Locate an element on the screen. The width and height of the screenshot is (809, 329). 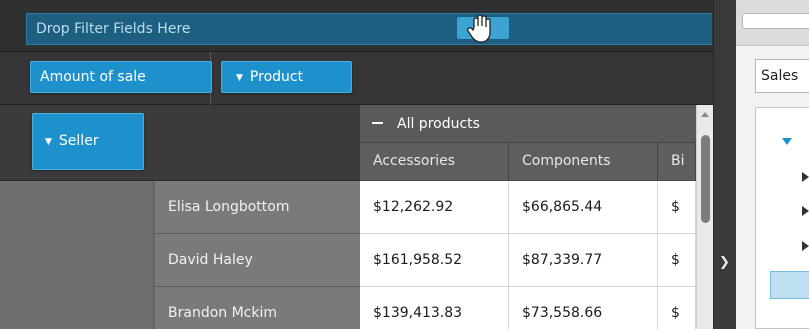
row-field-chip: ▼ Seller is located at coordinates (88, 141).